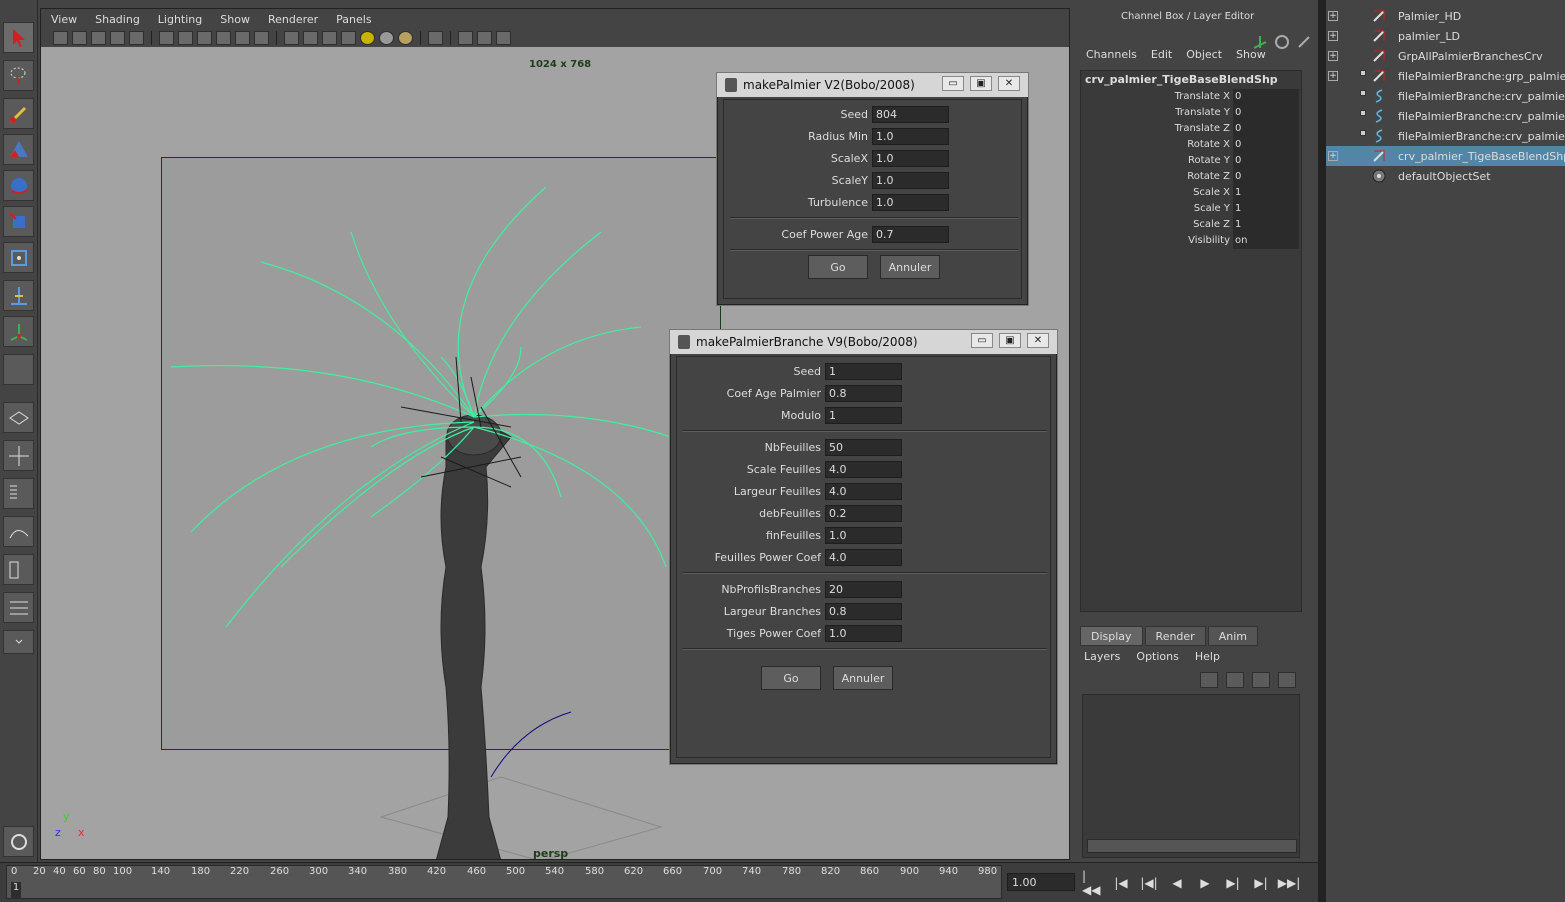 The height and width of the screenshot is (902, 1565). I want to click on step-back-frame-icon: |◀|, so click(1149, 883).